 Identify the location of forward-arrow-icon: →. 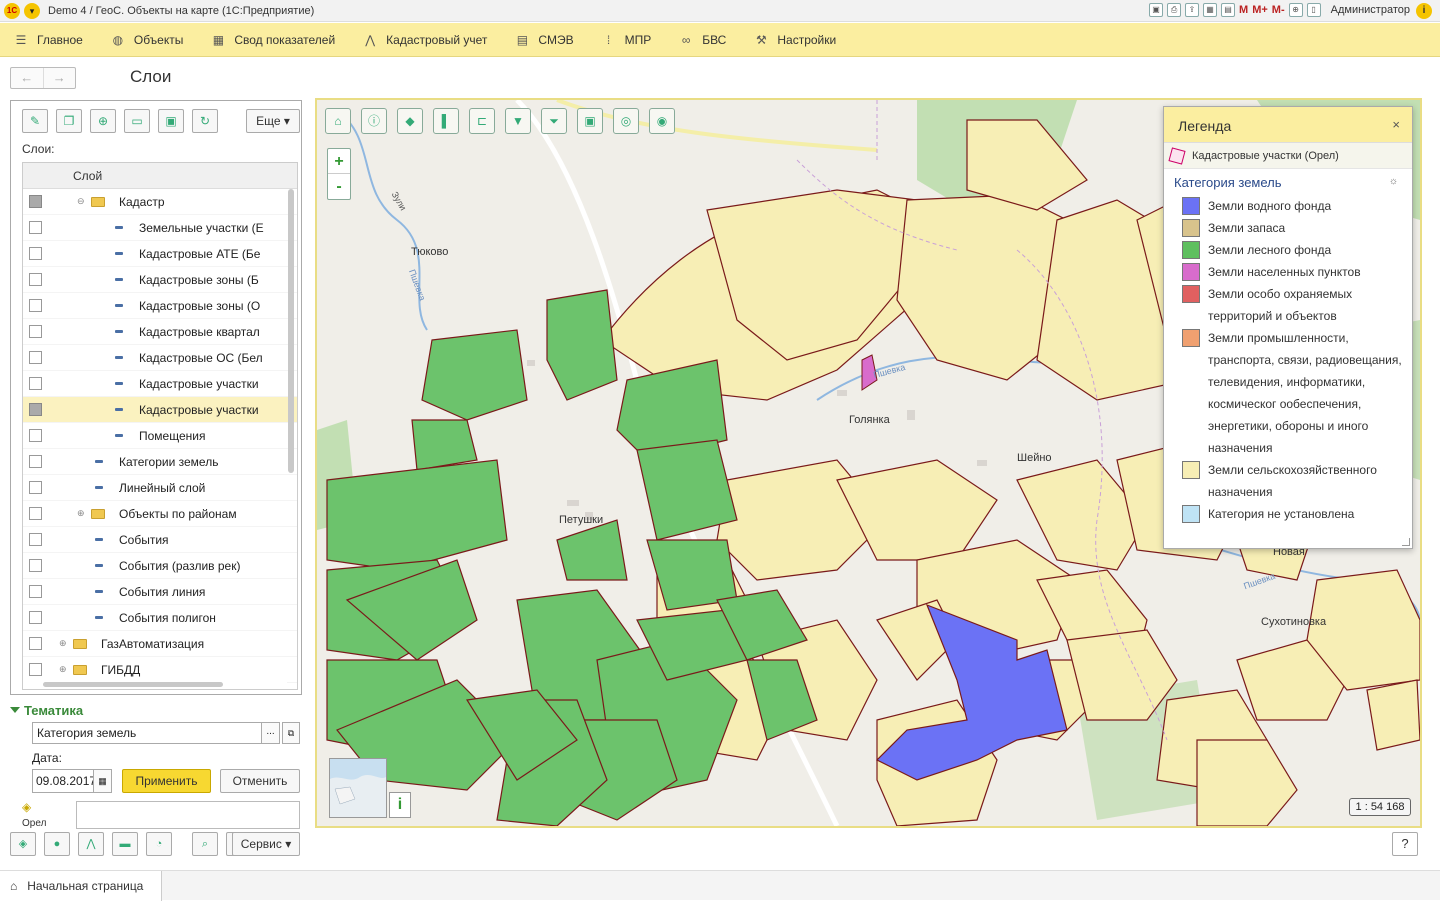
(60, 78).